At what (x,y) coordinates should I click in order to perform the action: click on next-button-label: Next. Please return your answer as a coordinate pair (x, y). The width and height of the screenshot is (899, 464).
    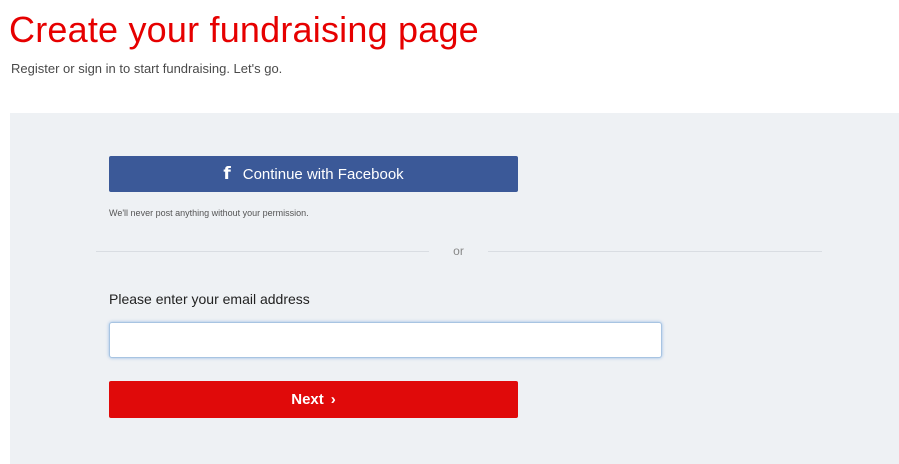
    Looking at the image, I should click on (307, 399).